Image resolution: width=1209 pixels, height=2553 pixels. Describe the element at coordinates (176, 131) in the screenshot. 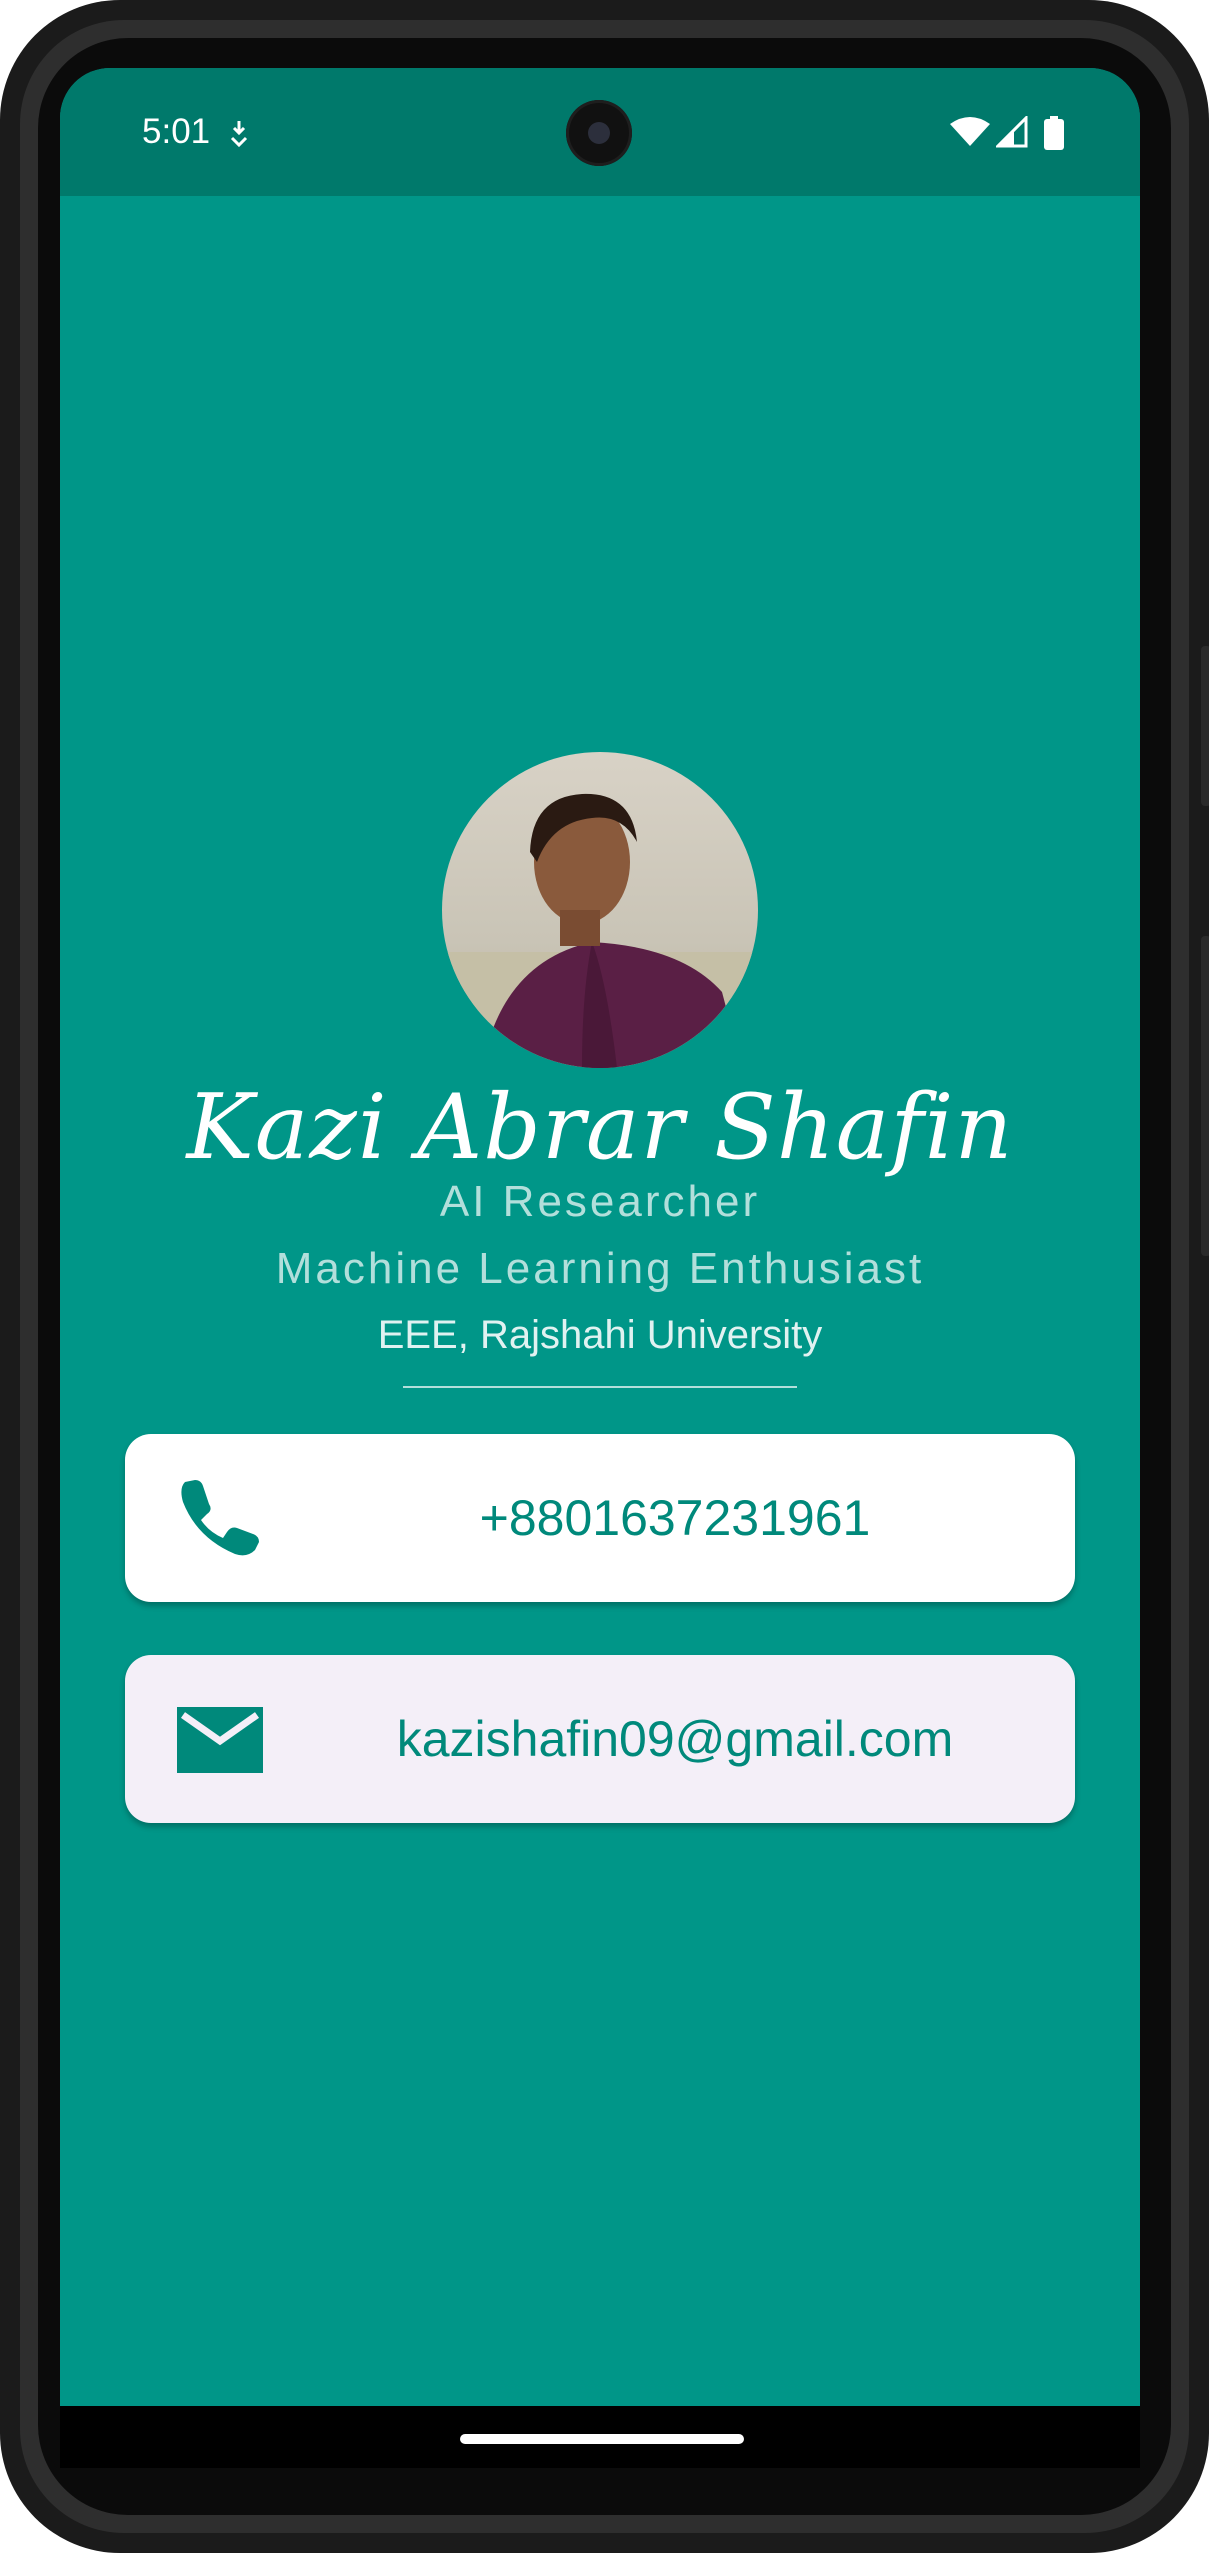

I see `status-time: 5:01` at that location.